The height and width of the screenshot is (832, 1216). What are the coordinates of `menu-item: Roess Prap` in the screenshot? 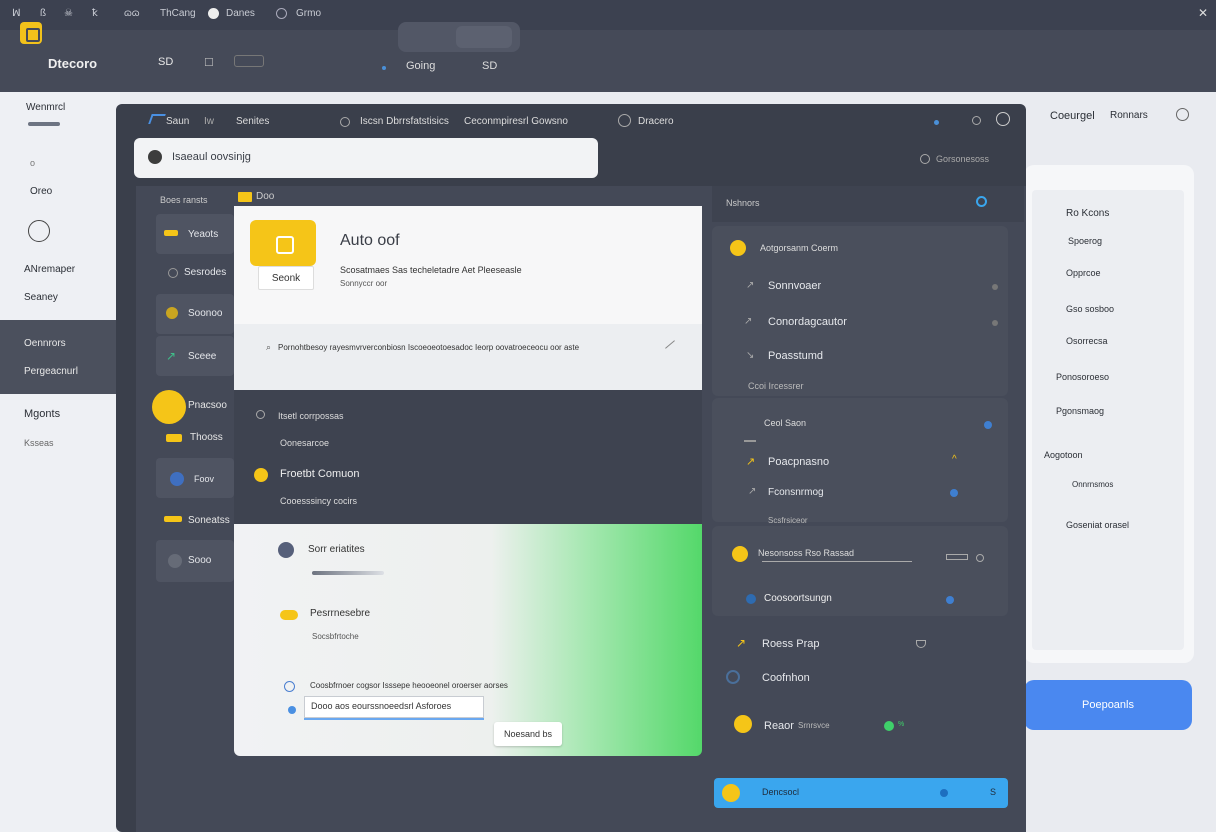 It's located at (790, 644).